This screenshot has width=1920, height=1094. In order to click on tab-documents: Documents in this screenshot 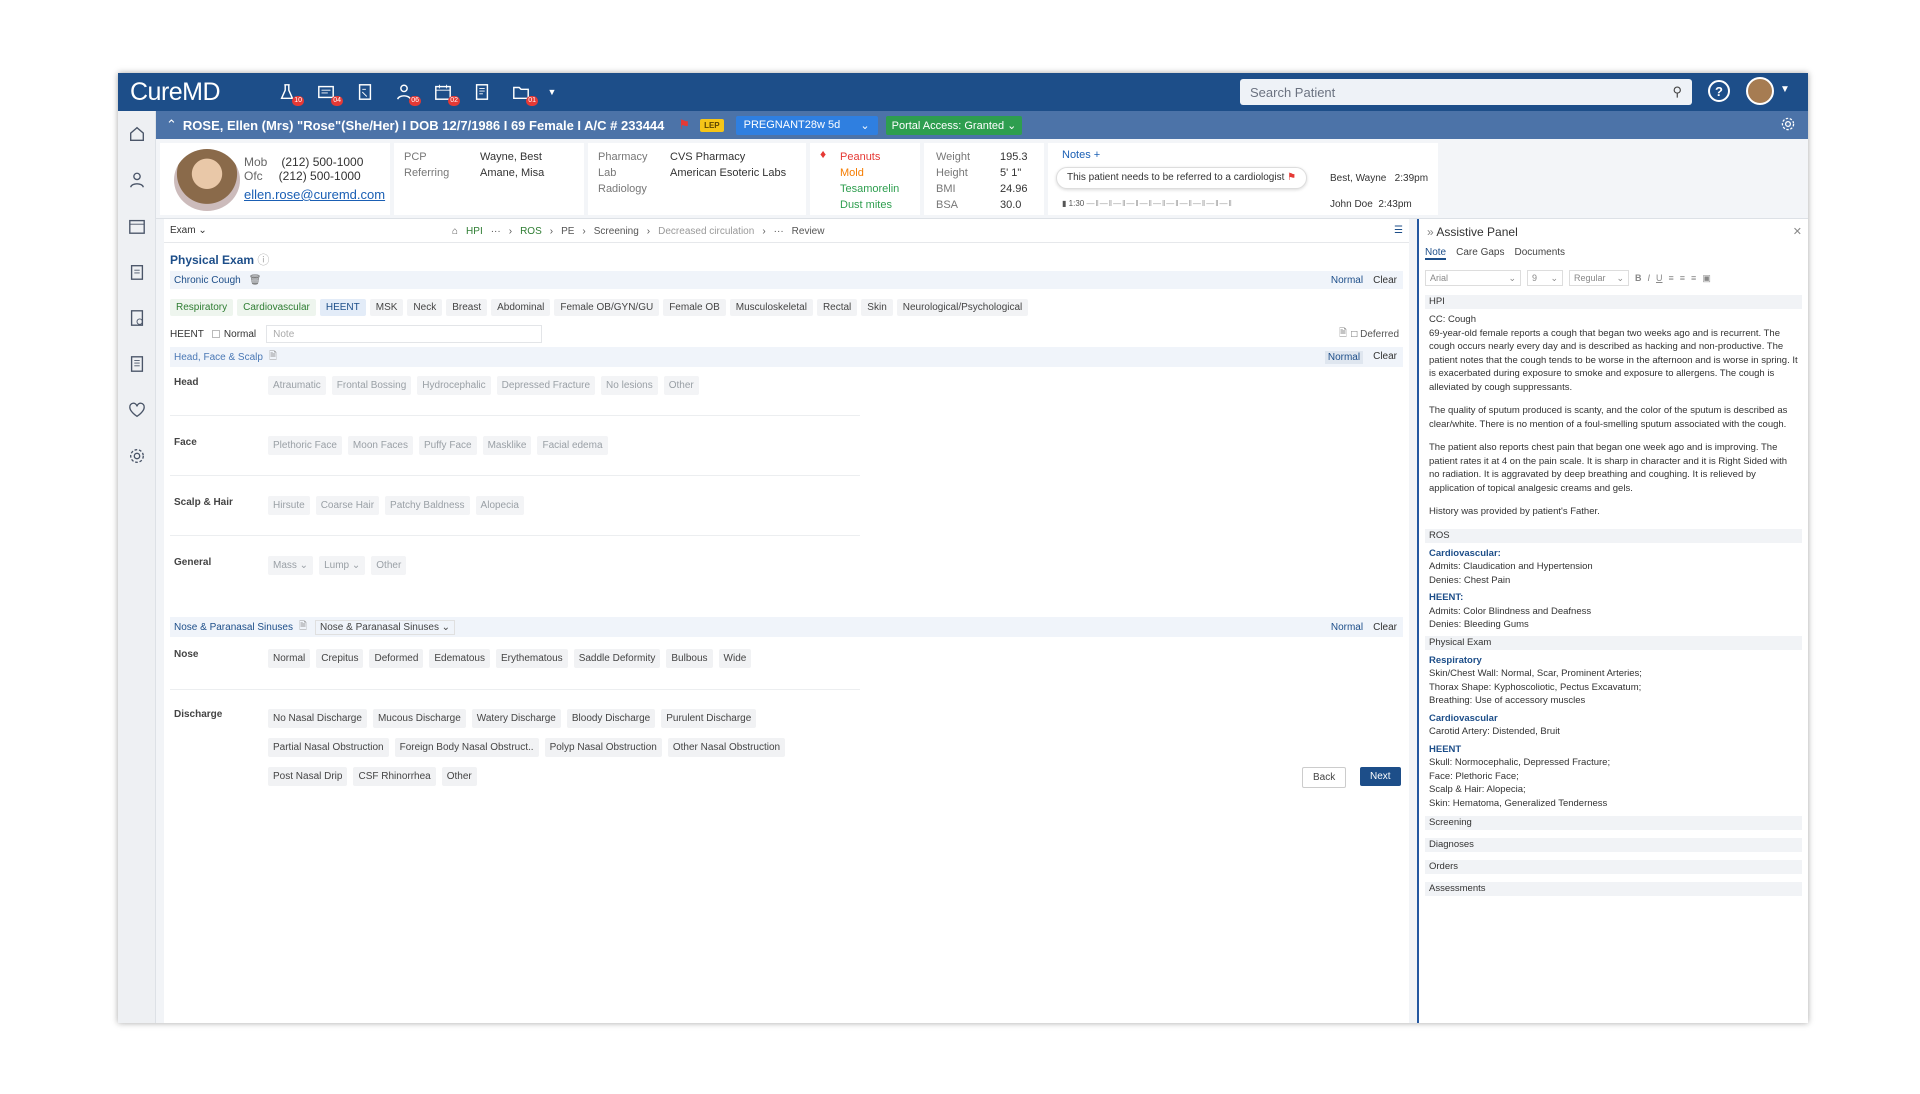, I will do `click(1539, 253)`.